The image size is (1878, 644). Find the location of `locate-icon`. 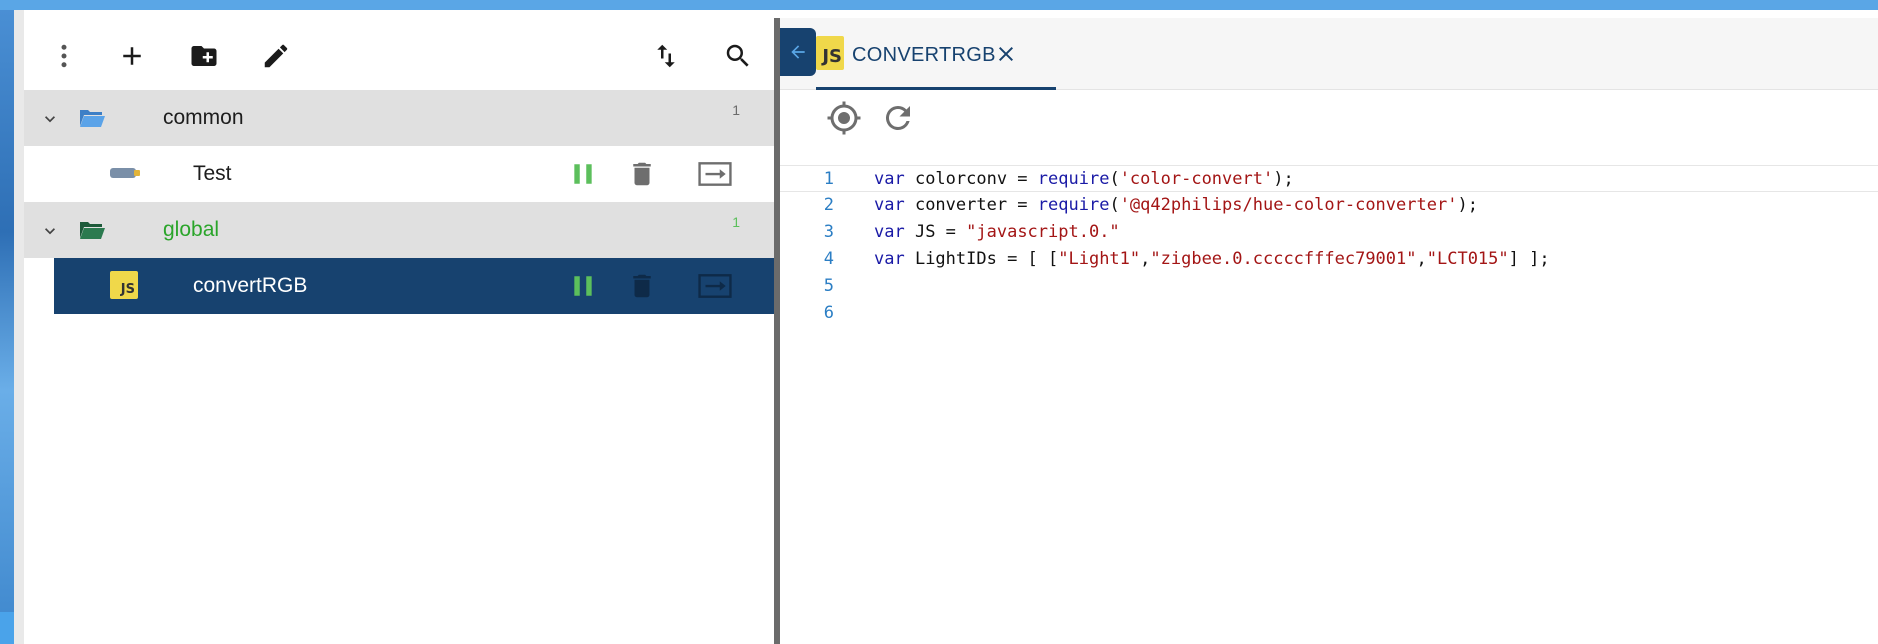

locate-icon is located at coordinates (844, 118).